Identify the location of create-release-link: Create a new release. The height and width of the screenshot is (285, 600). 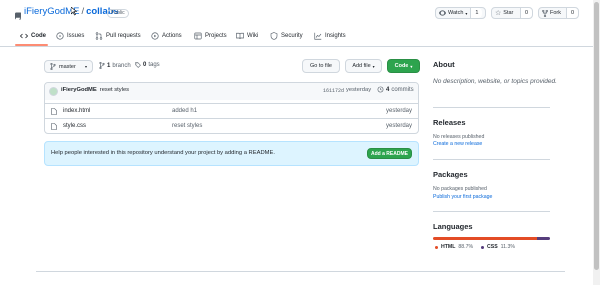
(457, 144).